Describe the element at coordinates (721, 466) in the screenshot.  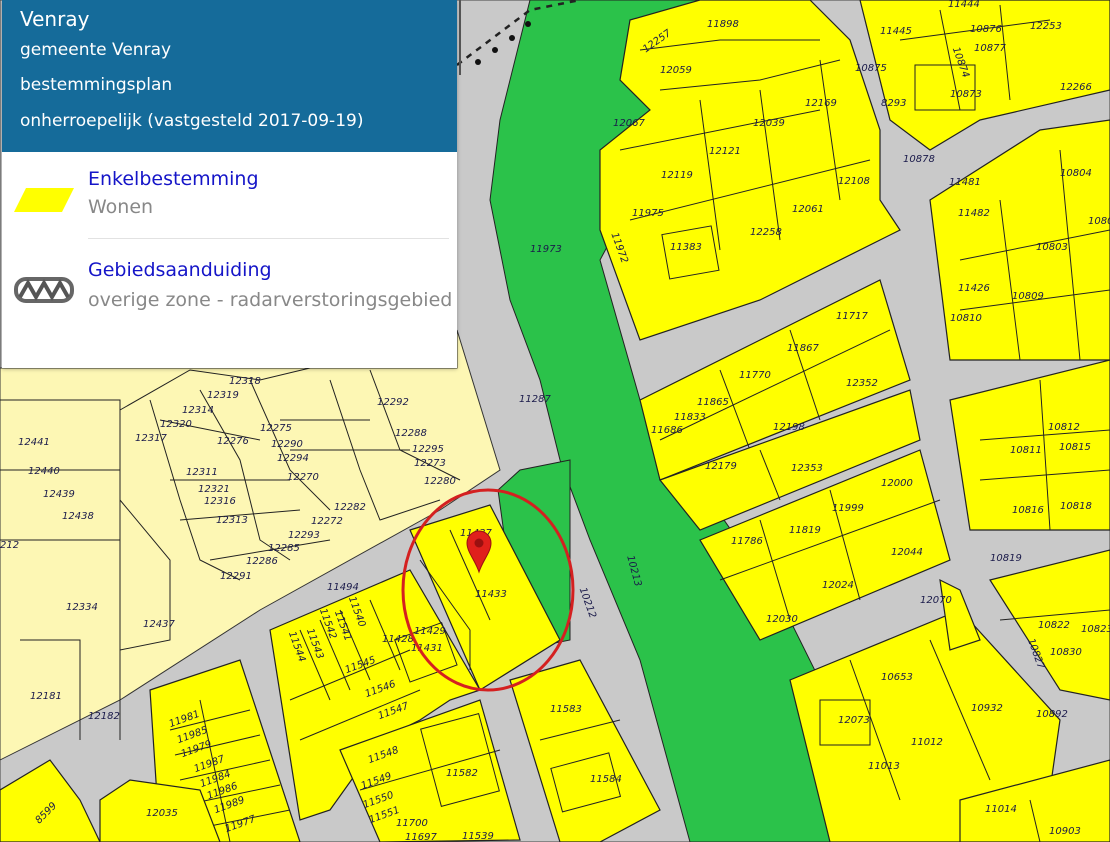
I see `parcel-label: 12179` at that location.